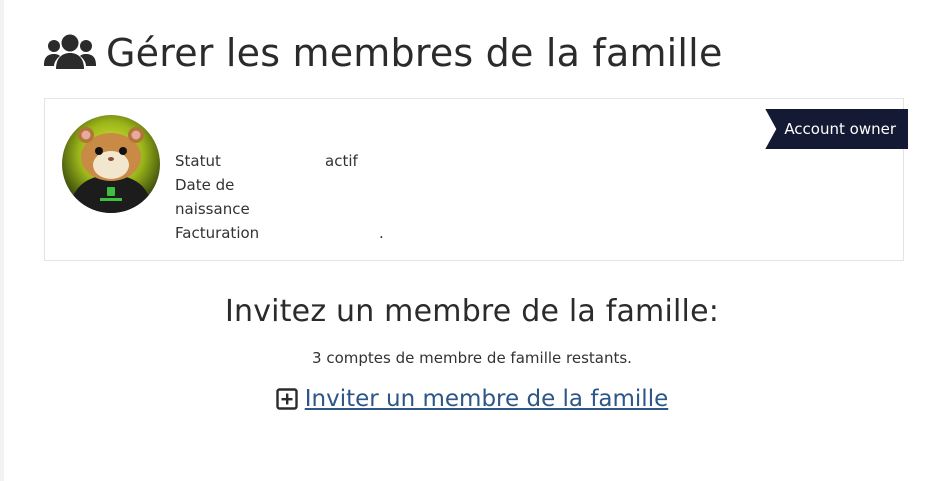 The height and width of the screenshot is (481, 944). Describe the element at coordinates (111, 164) in the screenshot. I see `hamster-avatar` at that location.